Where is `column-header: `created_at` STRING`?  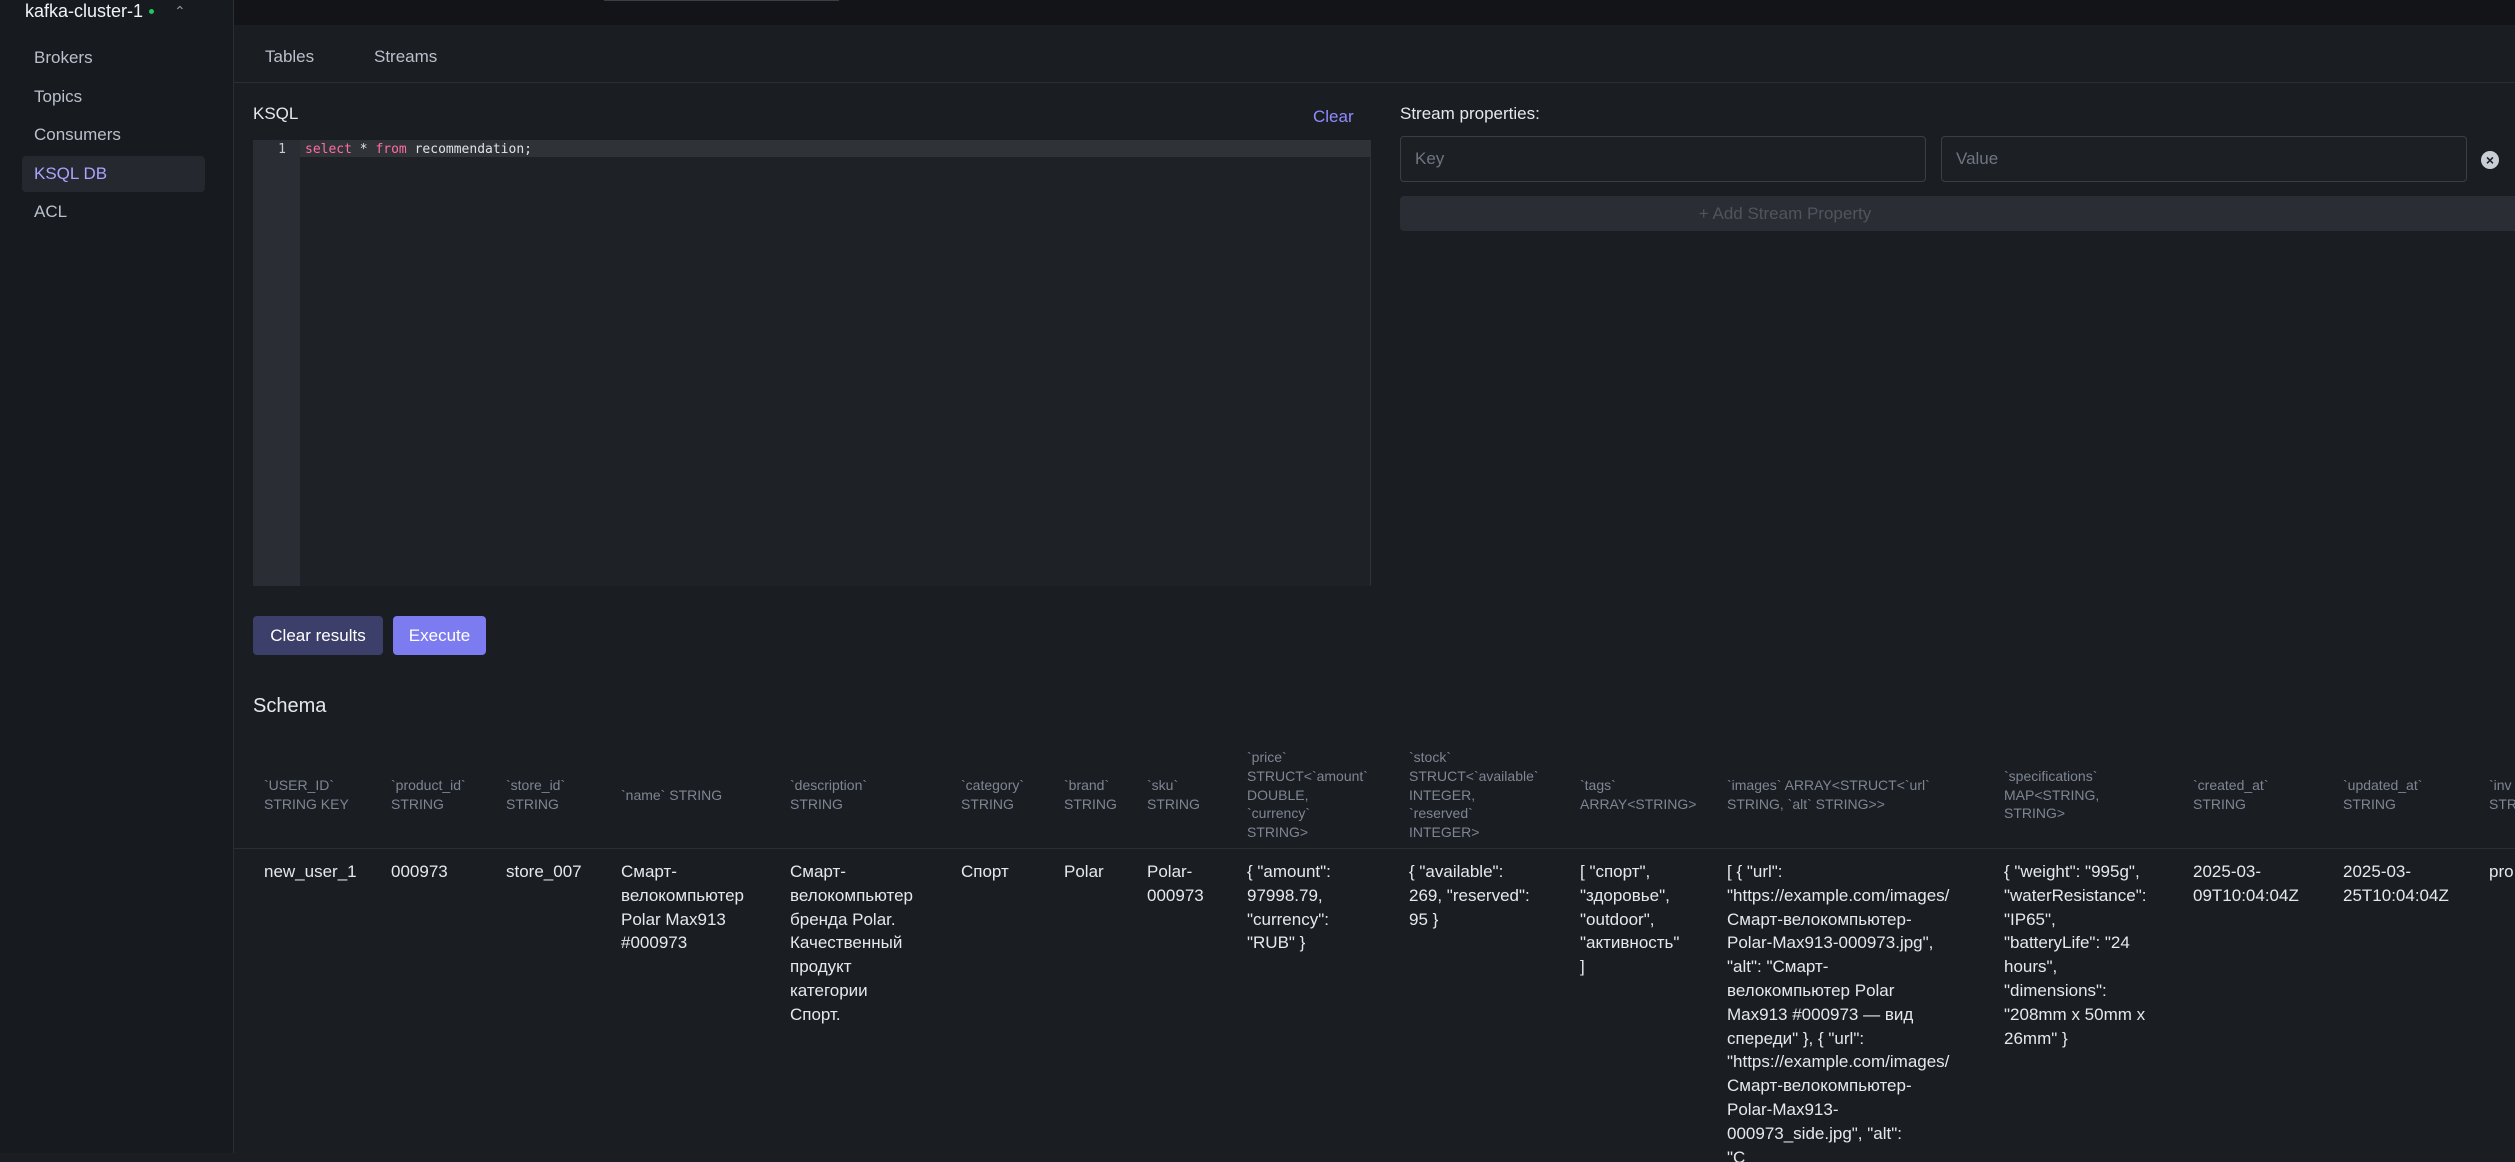 column-header: `created_at` STRING is located at coordinates (2231, 794).